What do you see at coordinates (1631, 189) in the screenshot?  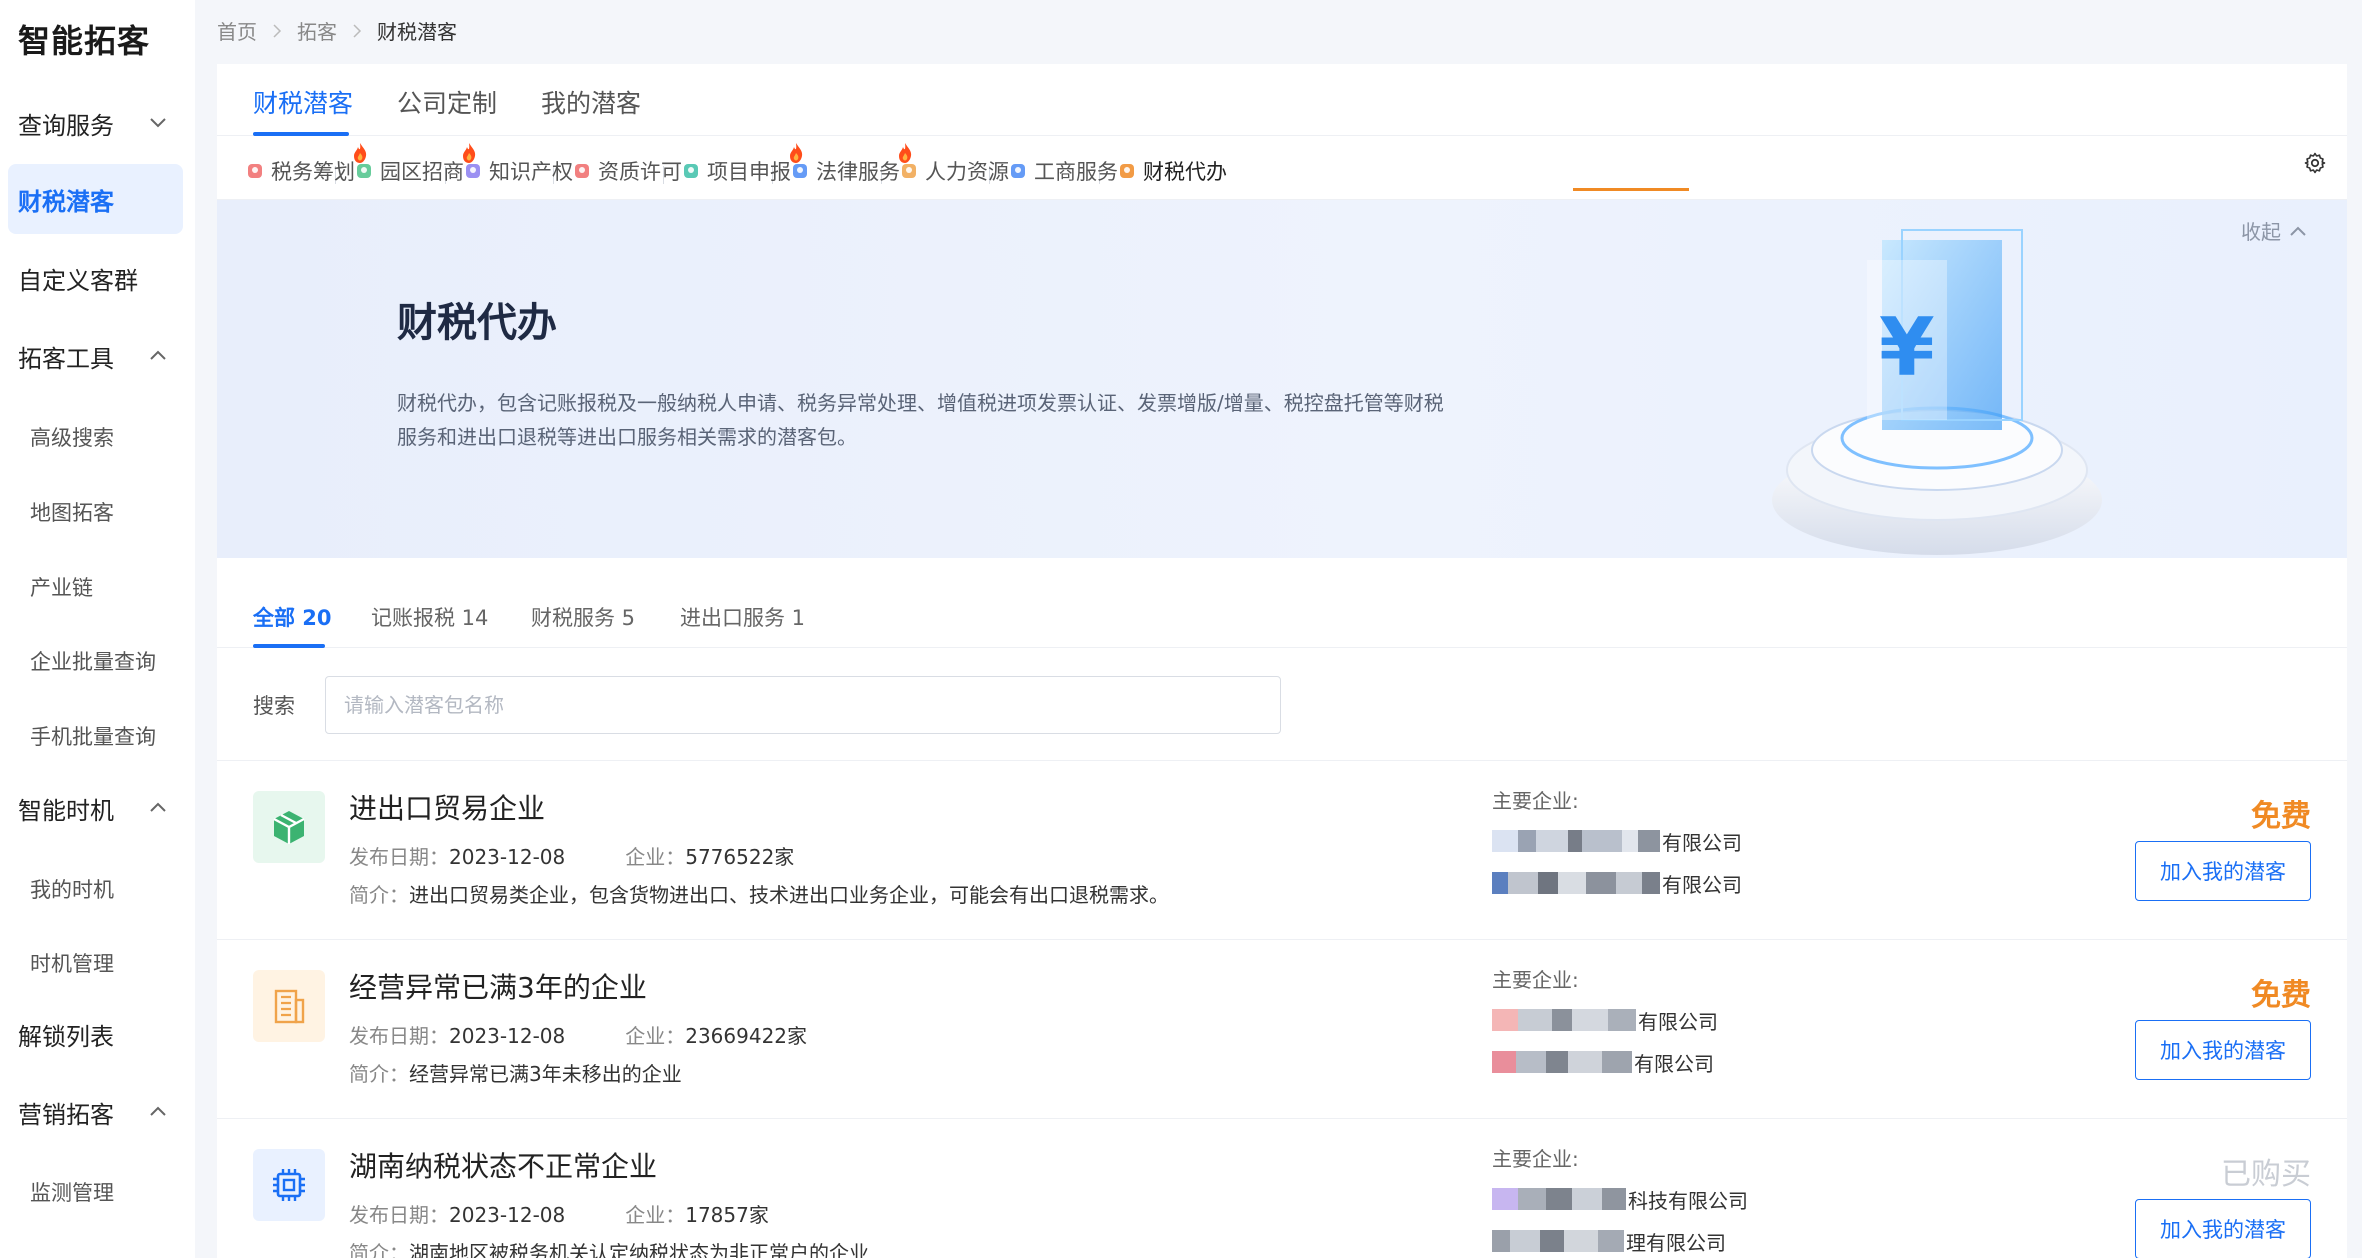 I see `category-active-indicator` at bounding box center [1631, 189].